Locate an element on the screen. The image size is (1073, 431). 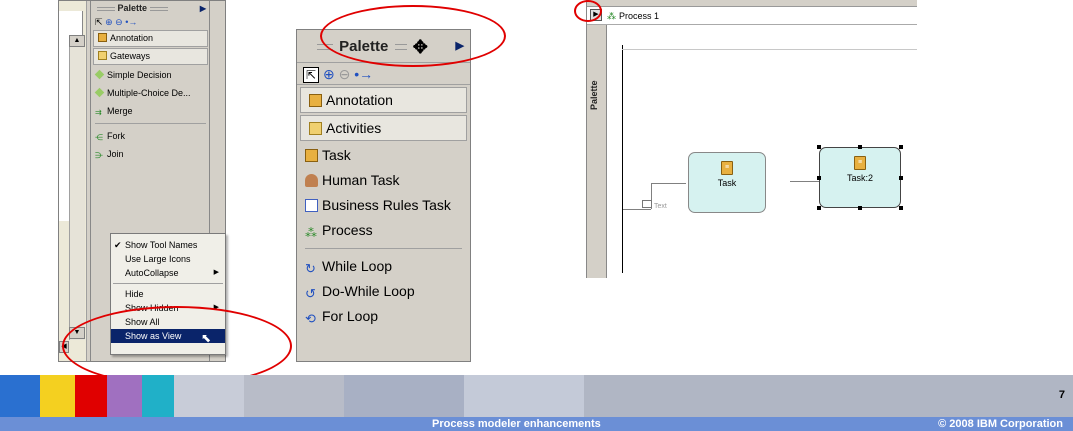
menu-item-show-tool-names: ✔ Show Tool Names is located at coordinates (168, 245).